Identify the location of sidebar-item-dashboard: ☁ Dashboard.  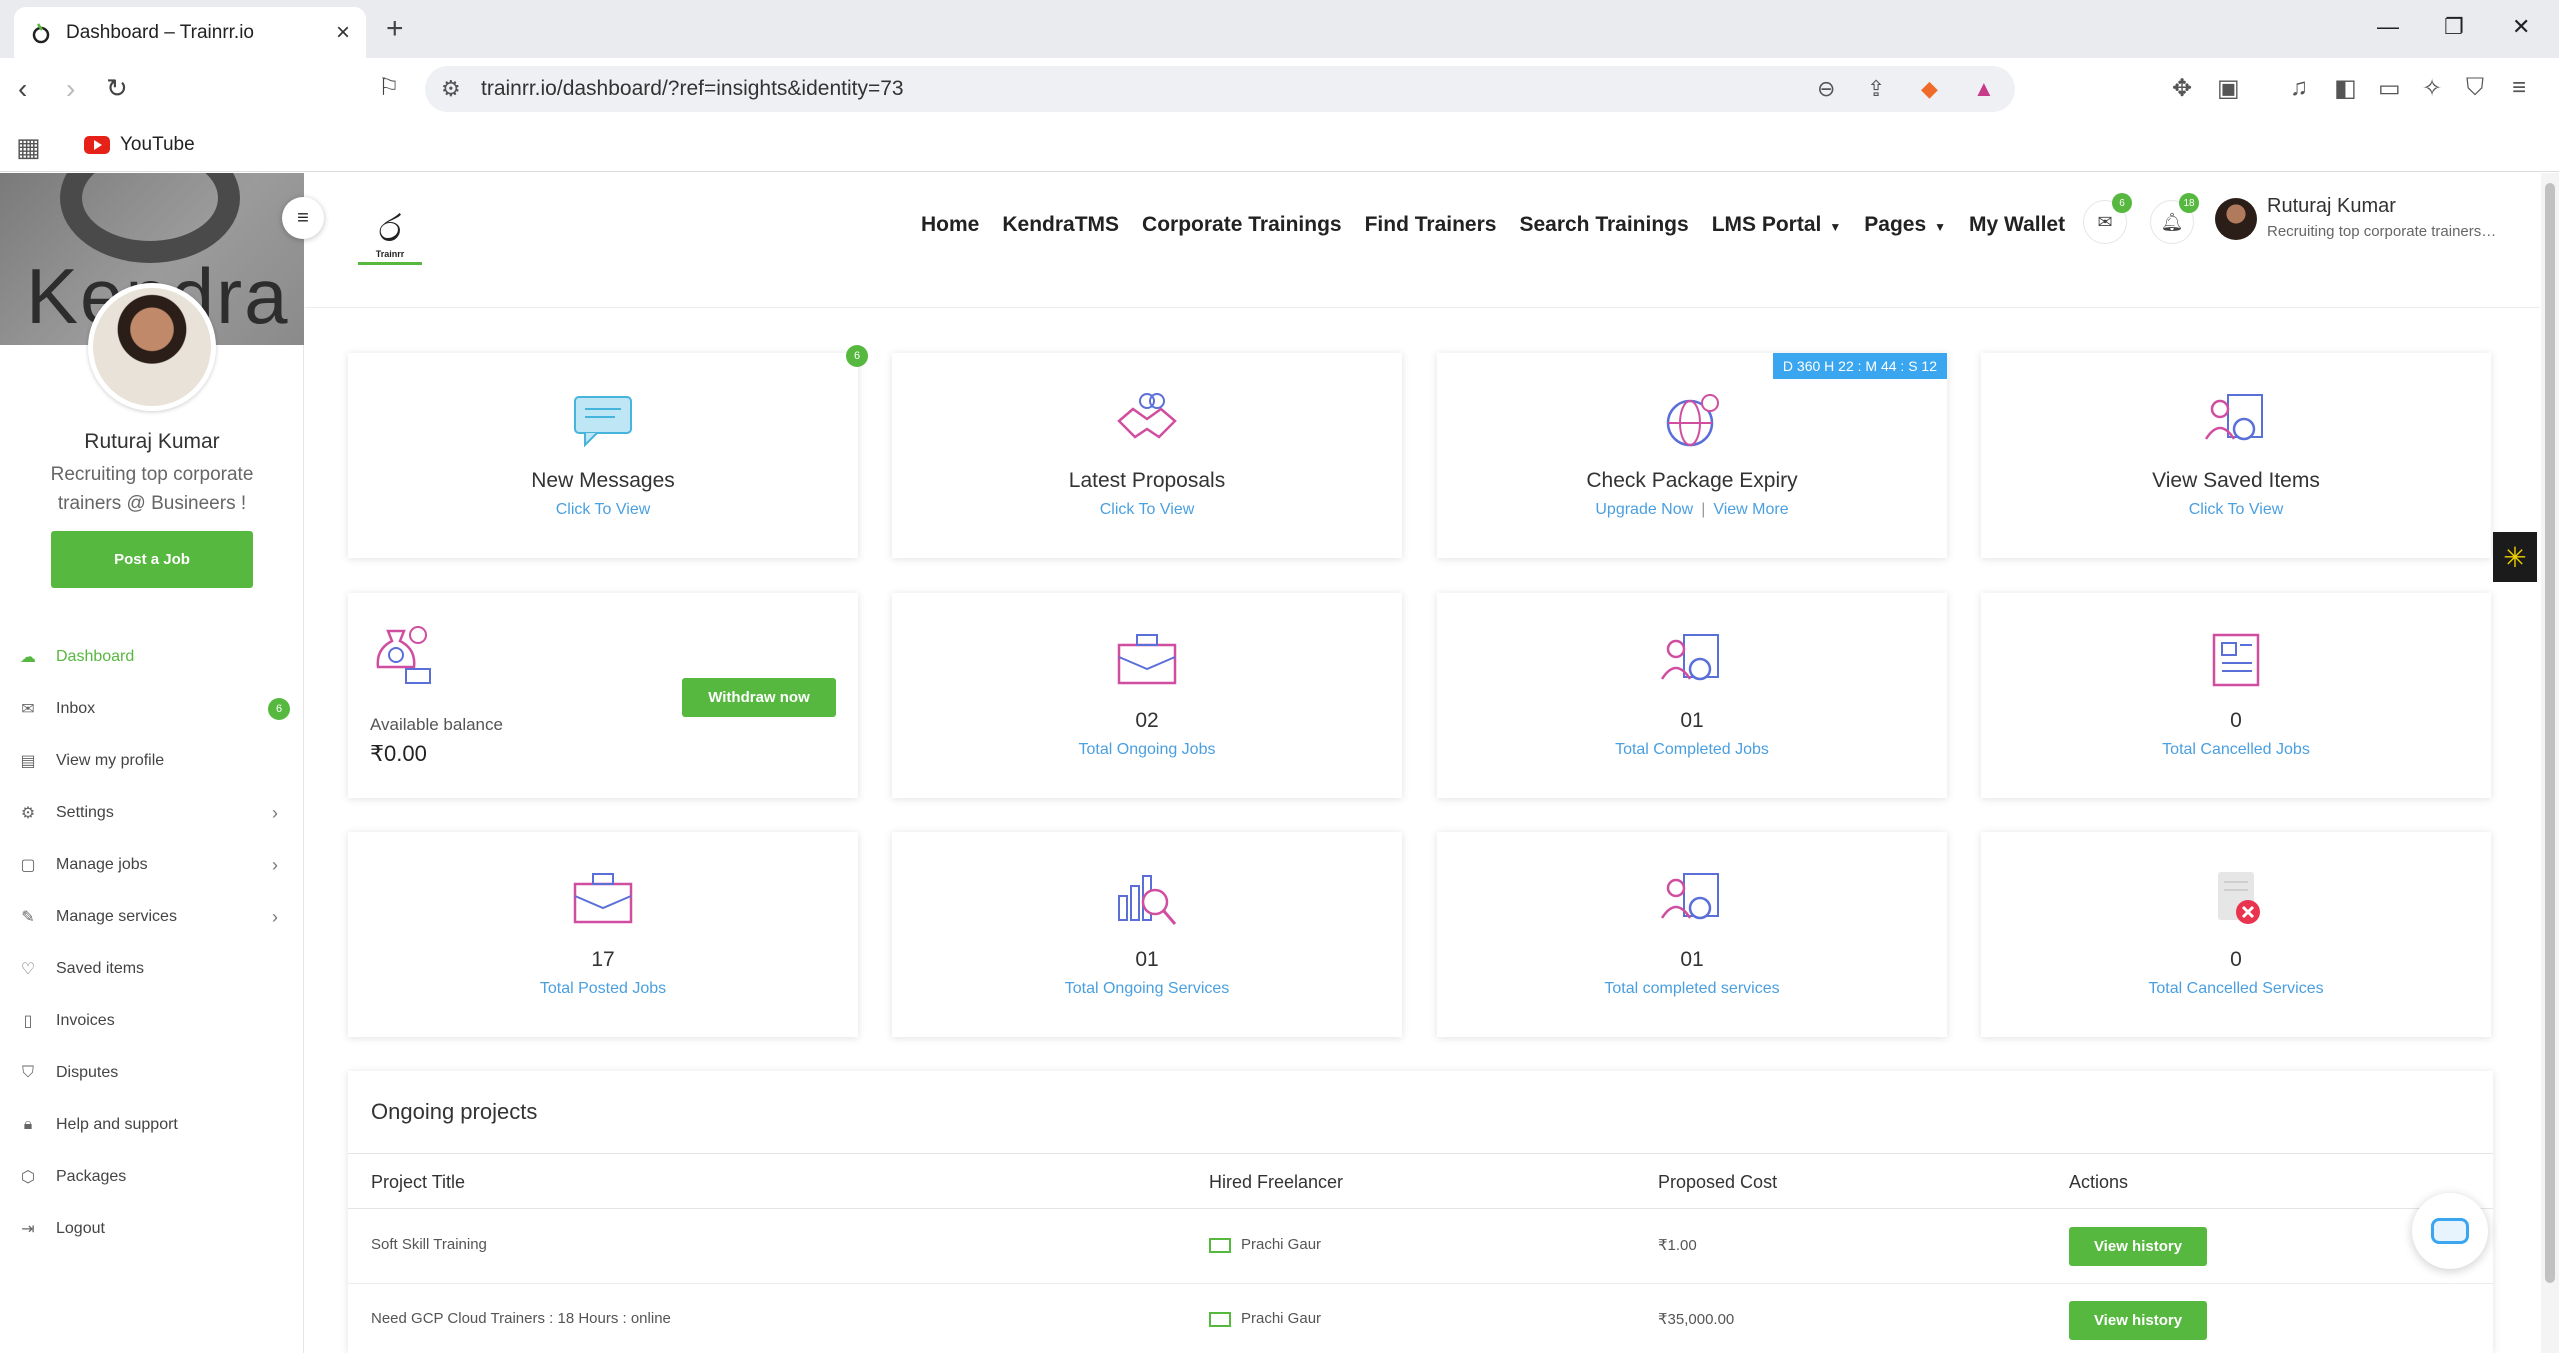
(152, 657).